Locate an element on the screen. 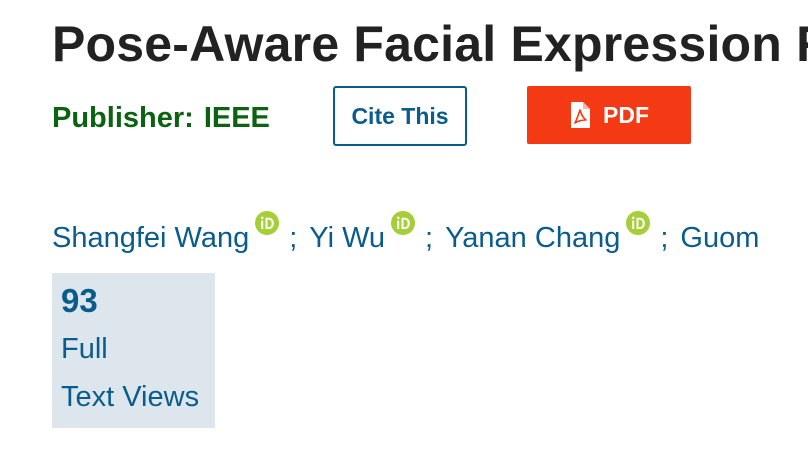 The height and width of the screenshot is (455, 808). metric-count: 93 is located at coordinates (79, 300).